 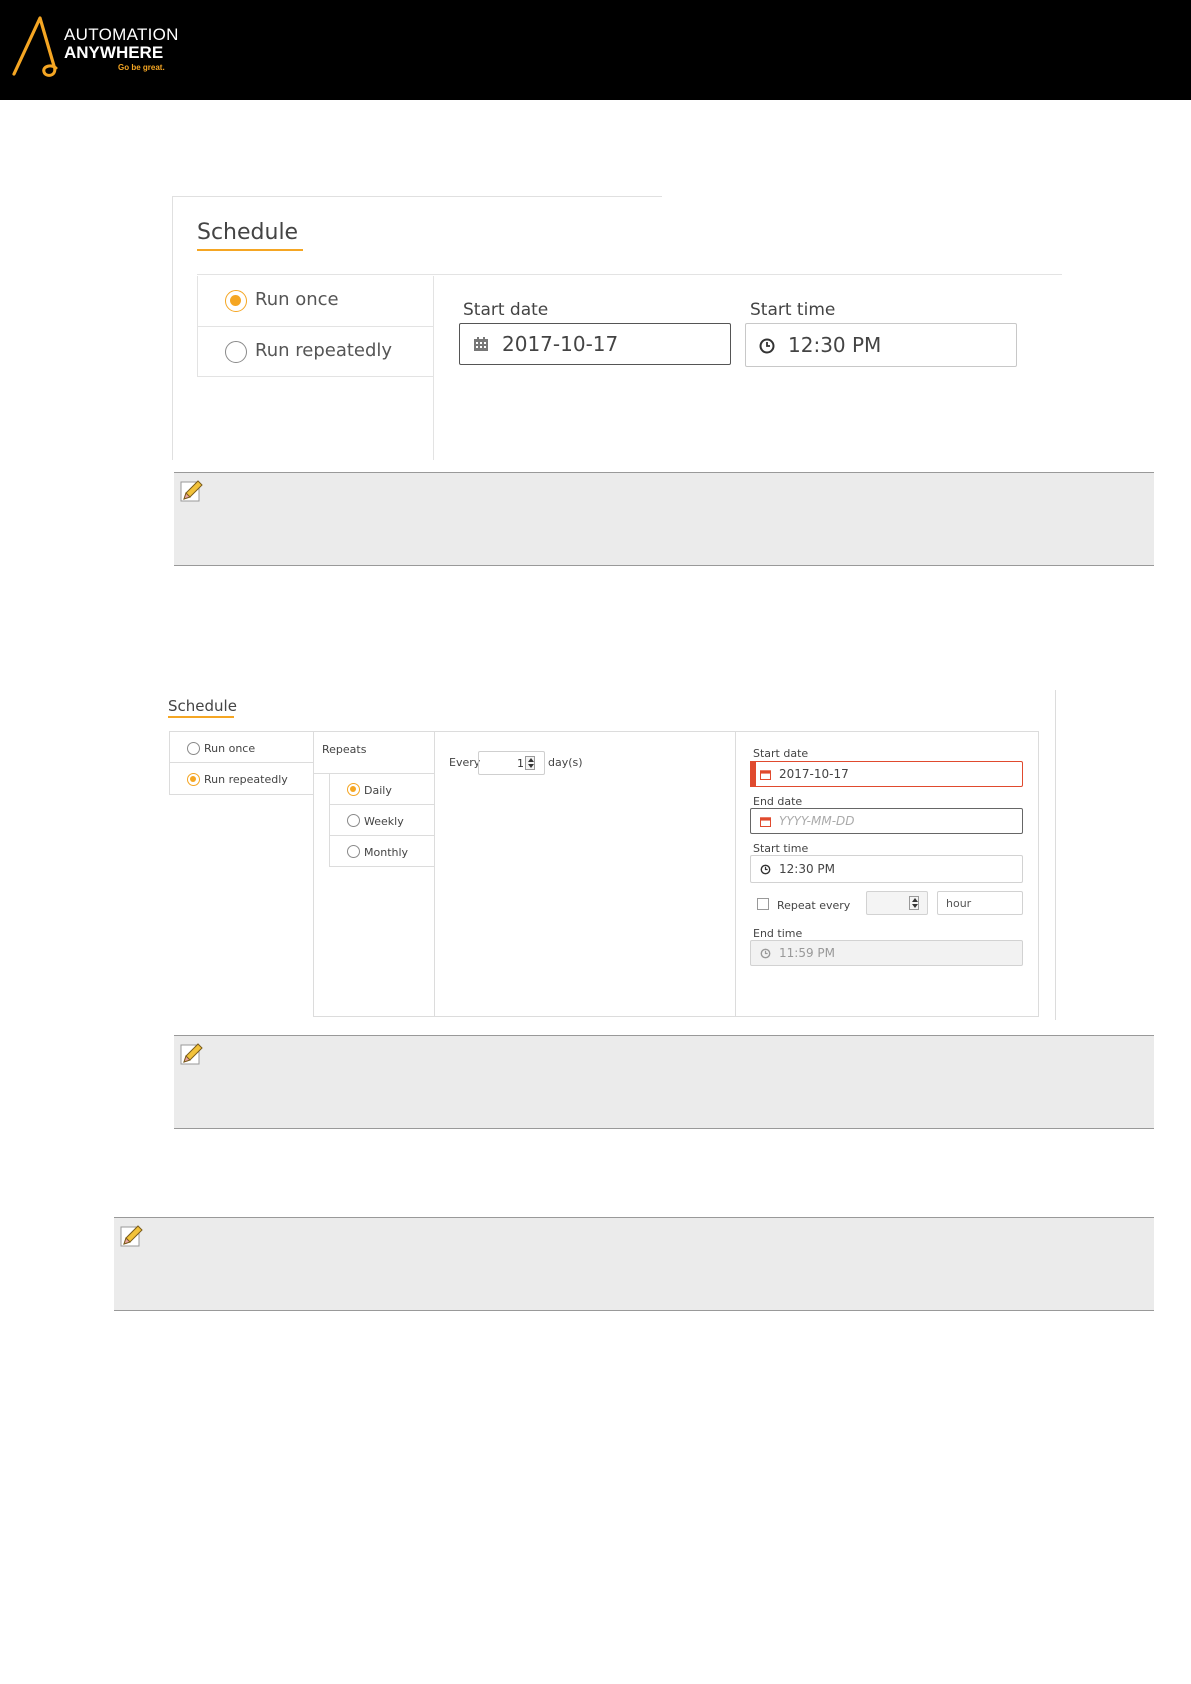 What do you see at coordinates (897, 903) in the screenshot?
I see `repeat-every-stepper` at bounding box center [897, 903].